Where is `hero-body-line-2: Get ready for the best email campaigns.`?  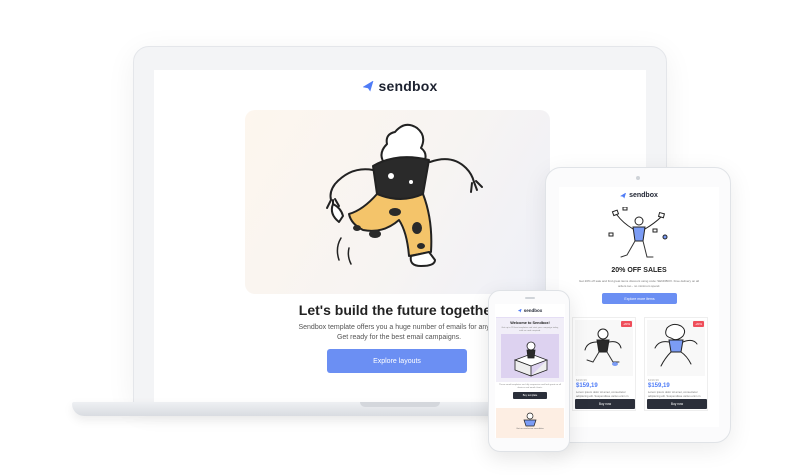 hero-body-line-2: Get ready for the best email campaigns. is located at coordinates (399, 337).